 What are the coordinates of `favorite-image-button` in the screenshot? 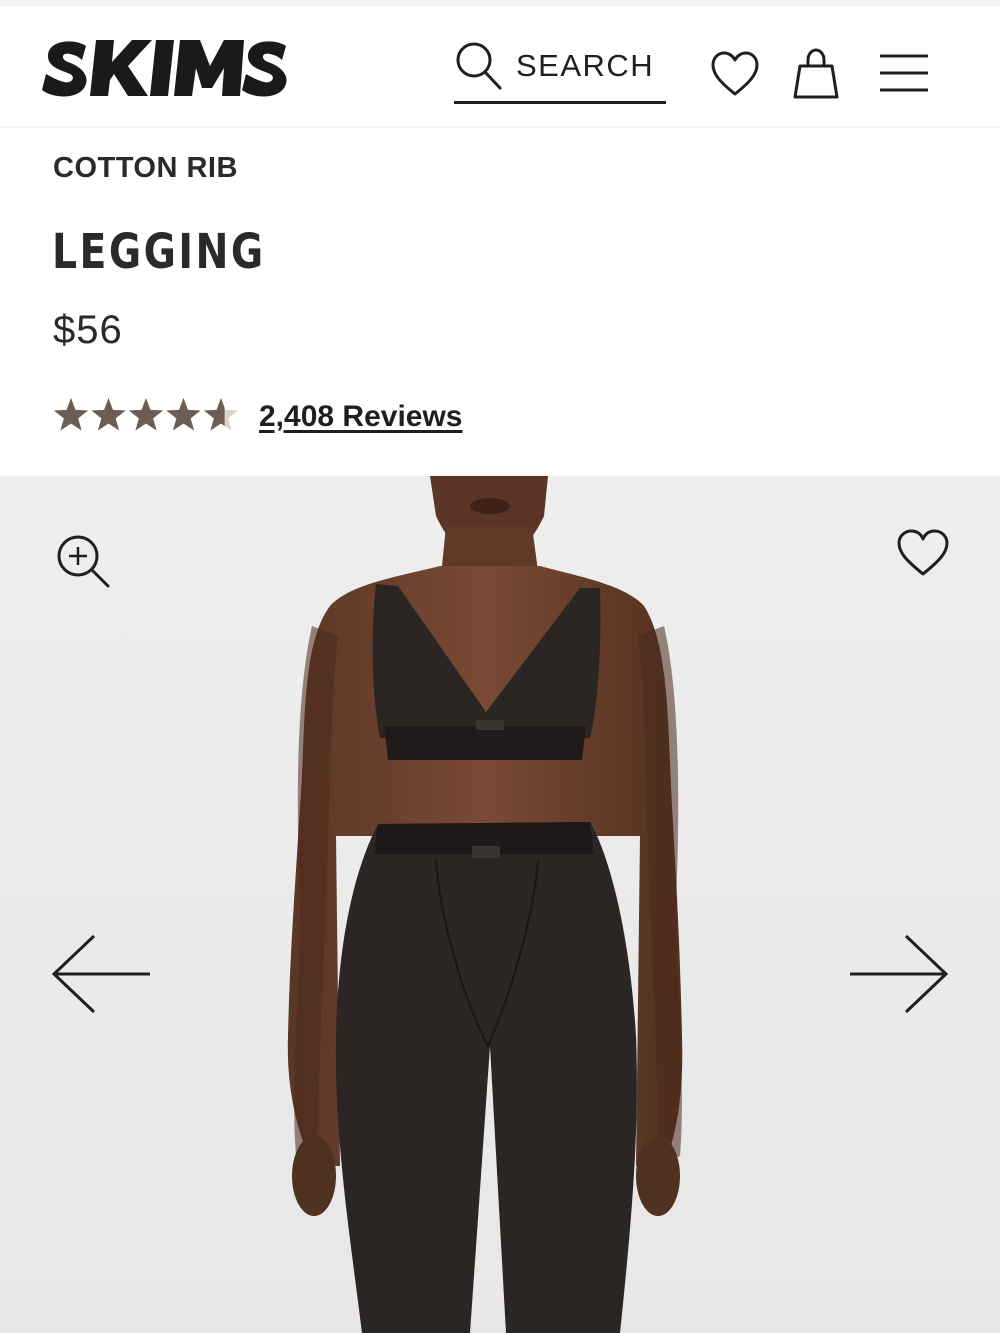 It's located at (923, 553).